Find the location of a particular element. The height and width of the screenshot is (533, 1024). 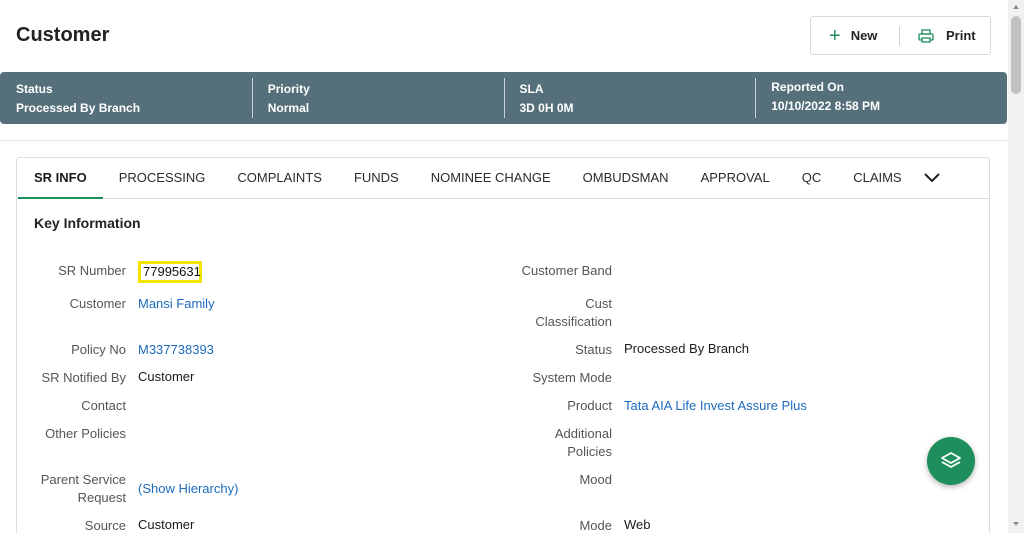

printer-icon is located at coordinates (926, 35).